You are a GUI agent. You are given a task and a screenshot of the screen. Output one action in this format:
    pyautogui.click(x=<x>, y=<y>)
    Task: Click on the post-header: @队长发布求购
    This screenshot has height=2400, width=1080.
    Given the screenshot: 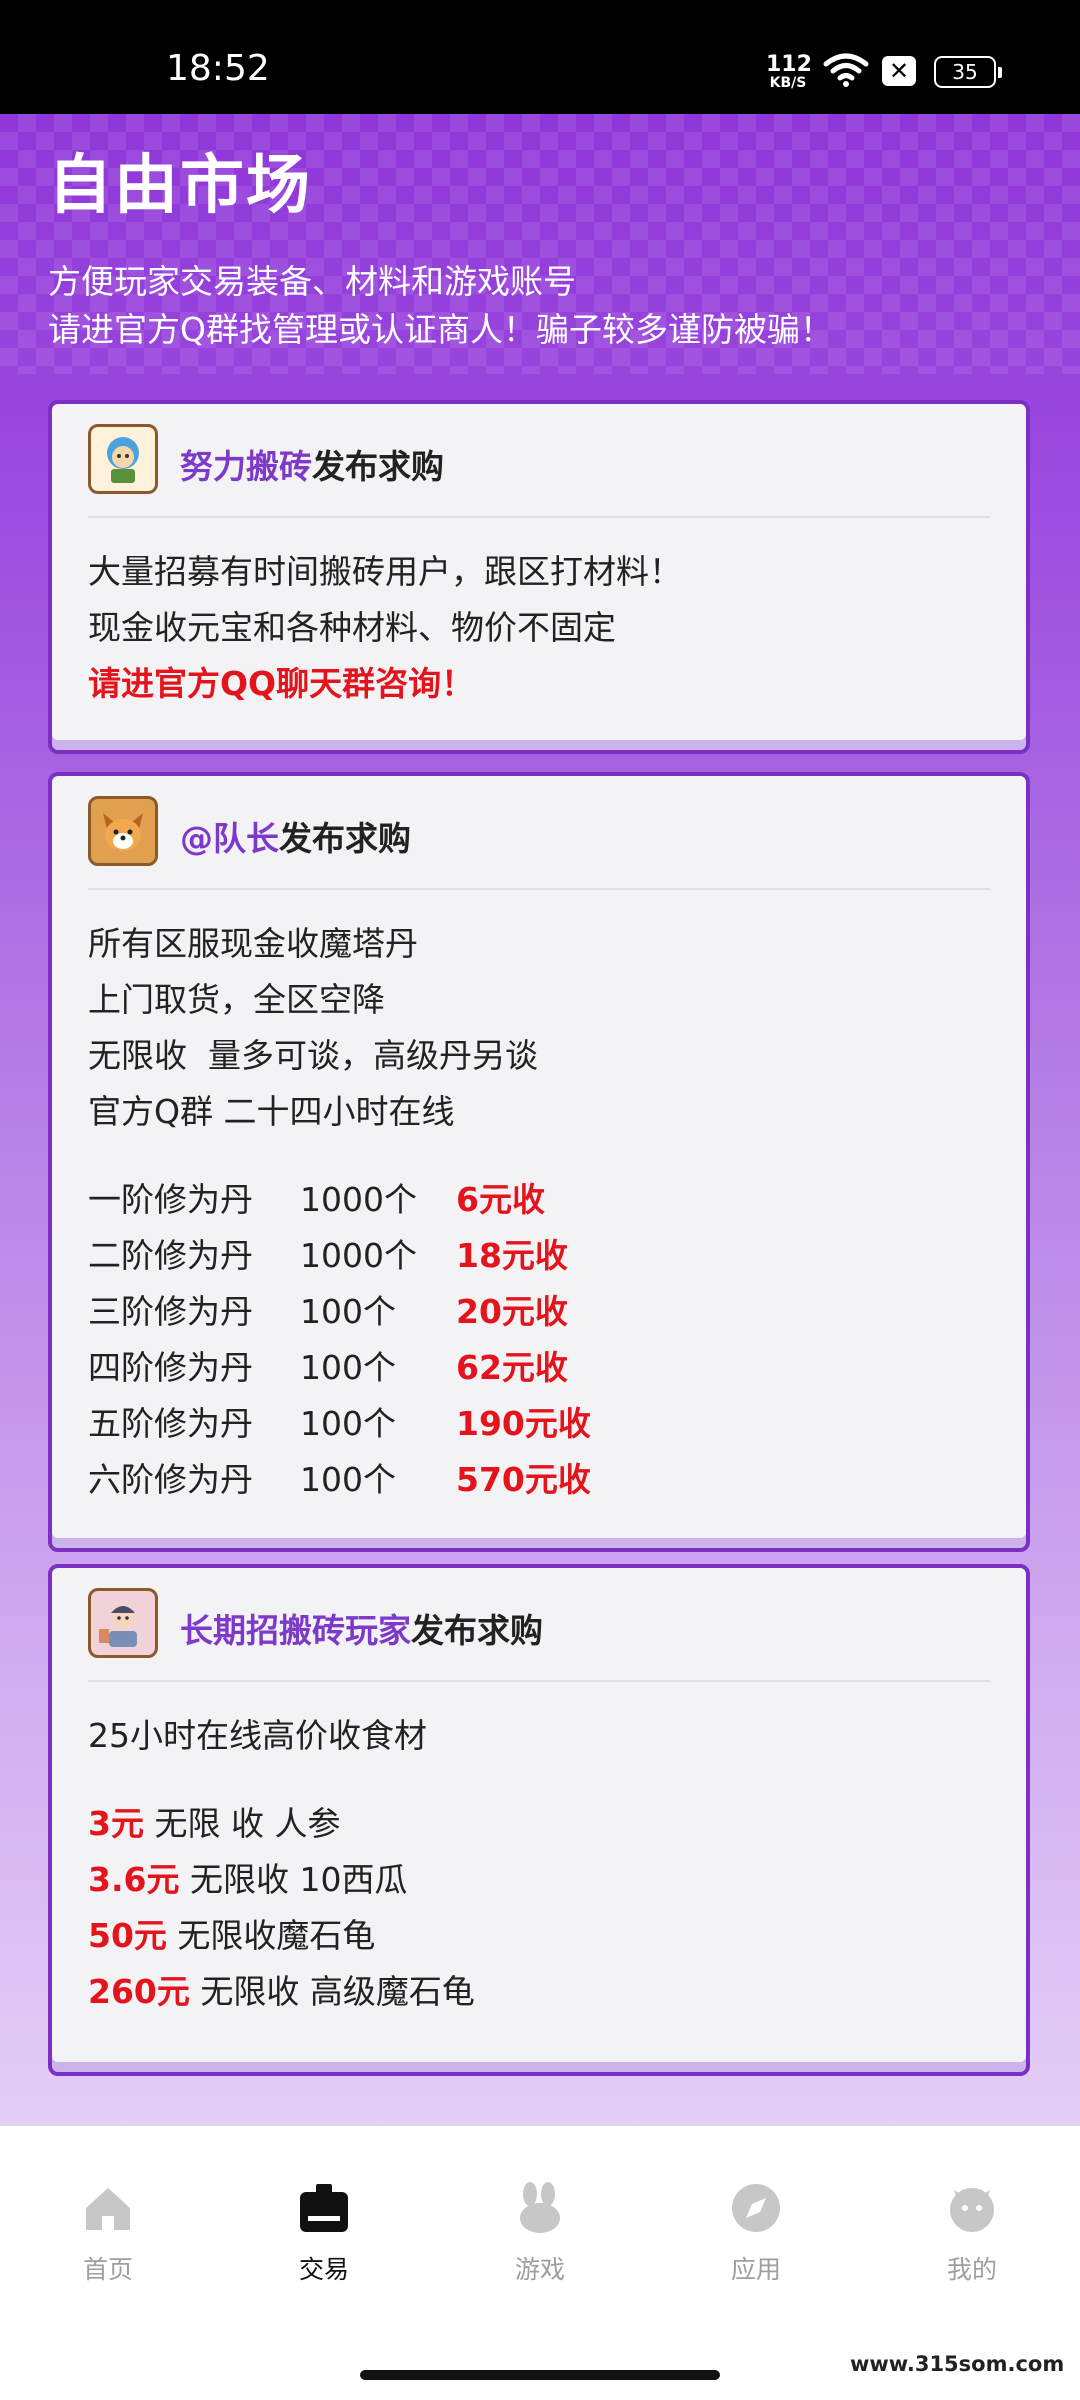 What is the action you would take?
    pyautogui.click(x=539, y=833)
    